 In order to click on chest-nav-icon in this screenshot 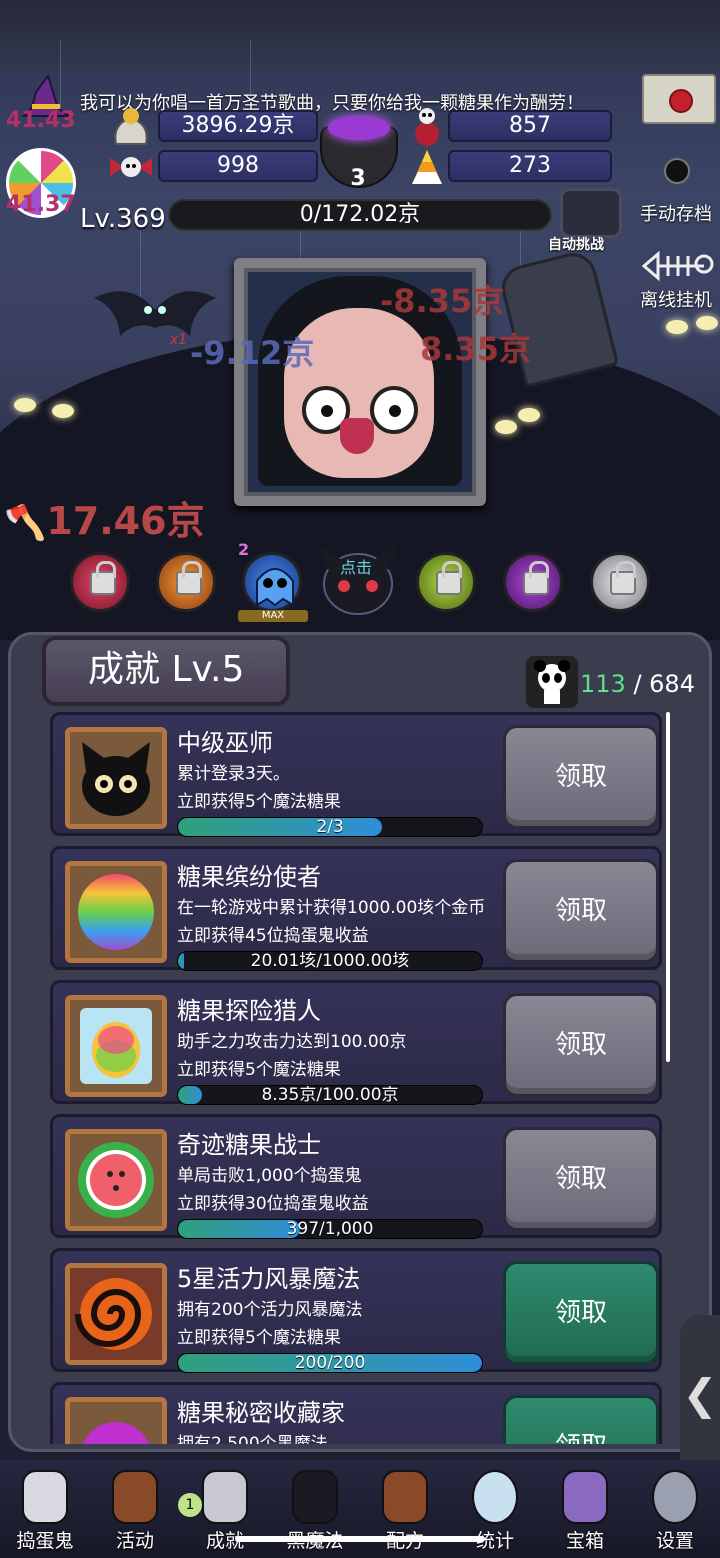, I will do `click(585, 1497)`.